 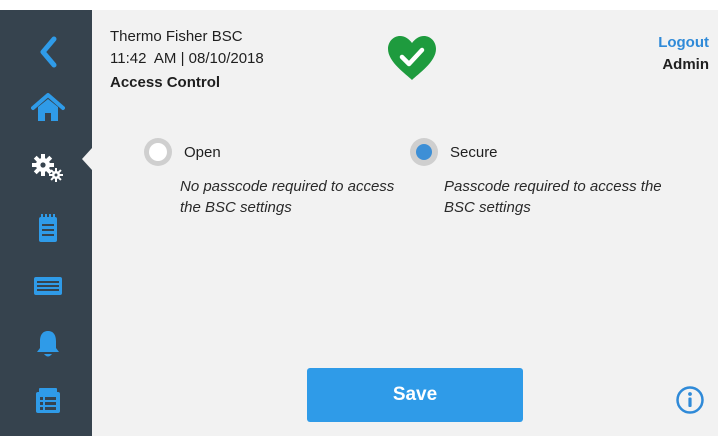 I want to click on sidebar-nav, so click(x=46, y=223).